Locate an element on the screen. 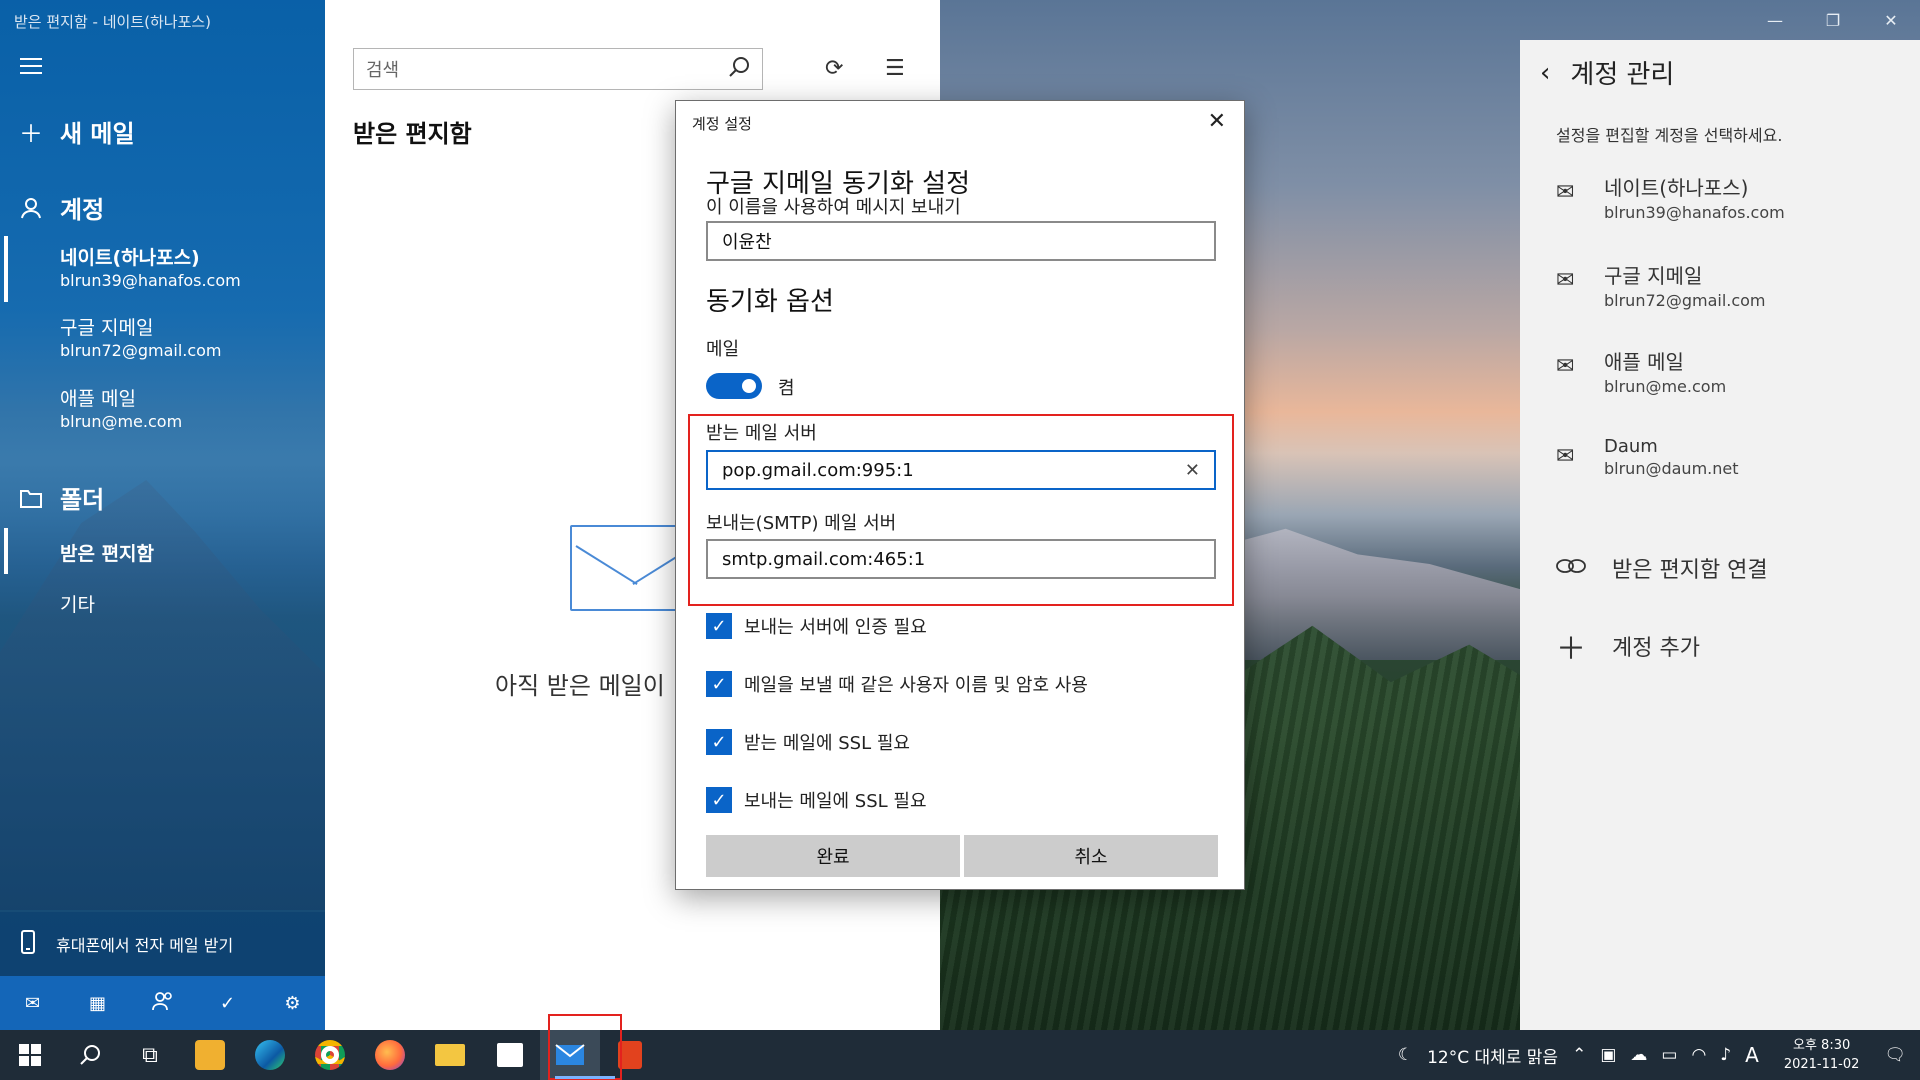  check-outgoing-auth: ✓ 보내는 서버에 인증 필요 is located at coordinates (816, 626).